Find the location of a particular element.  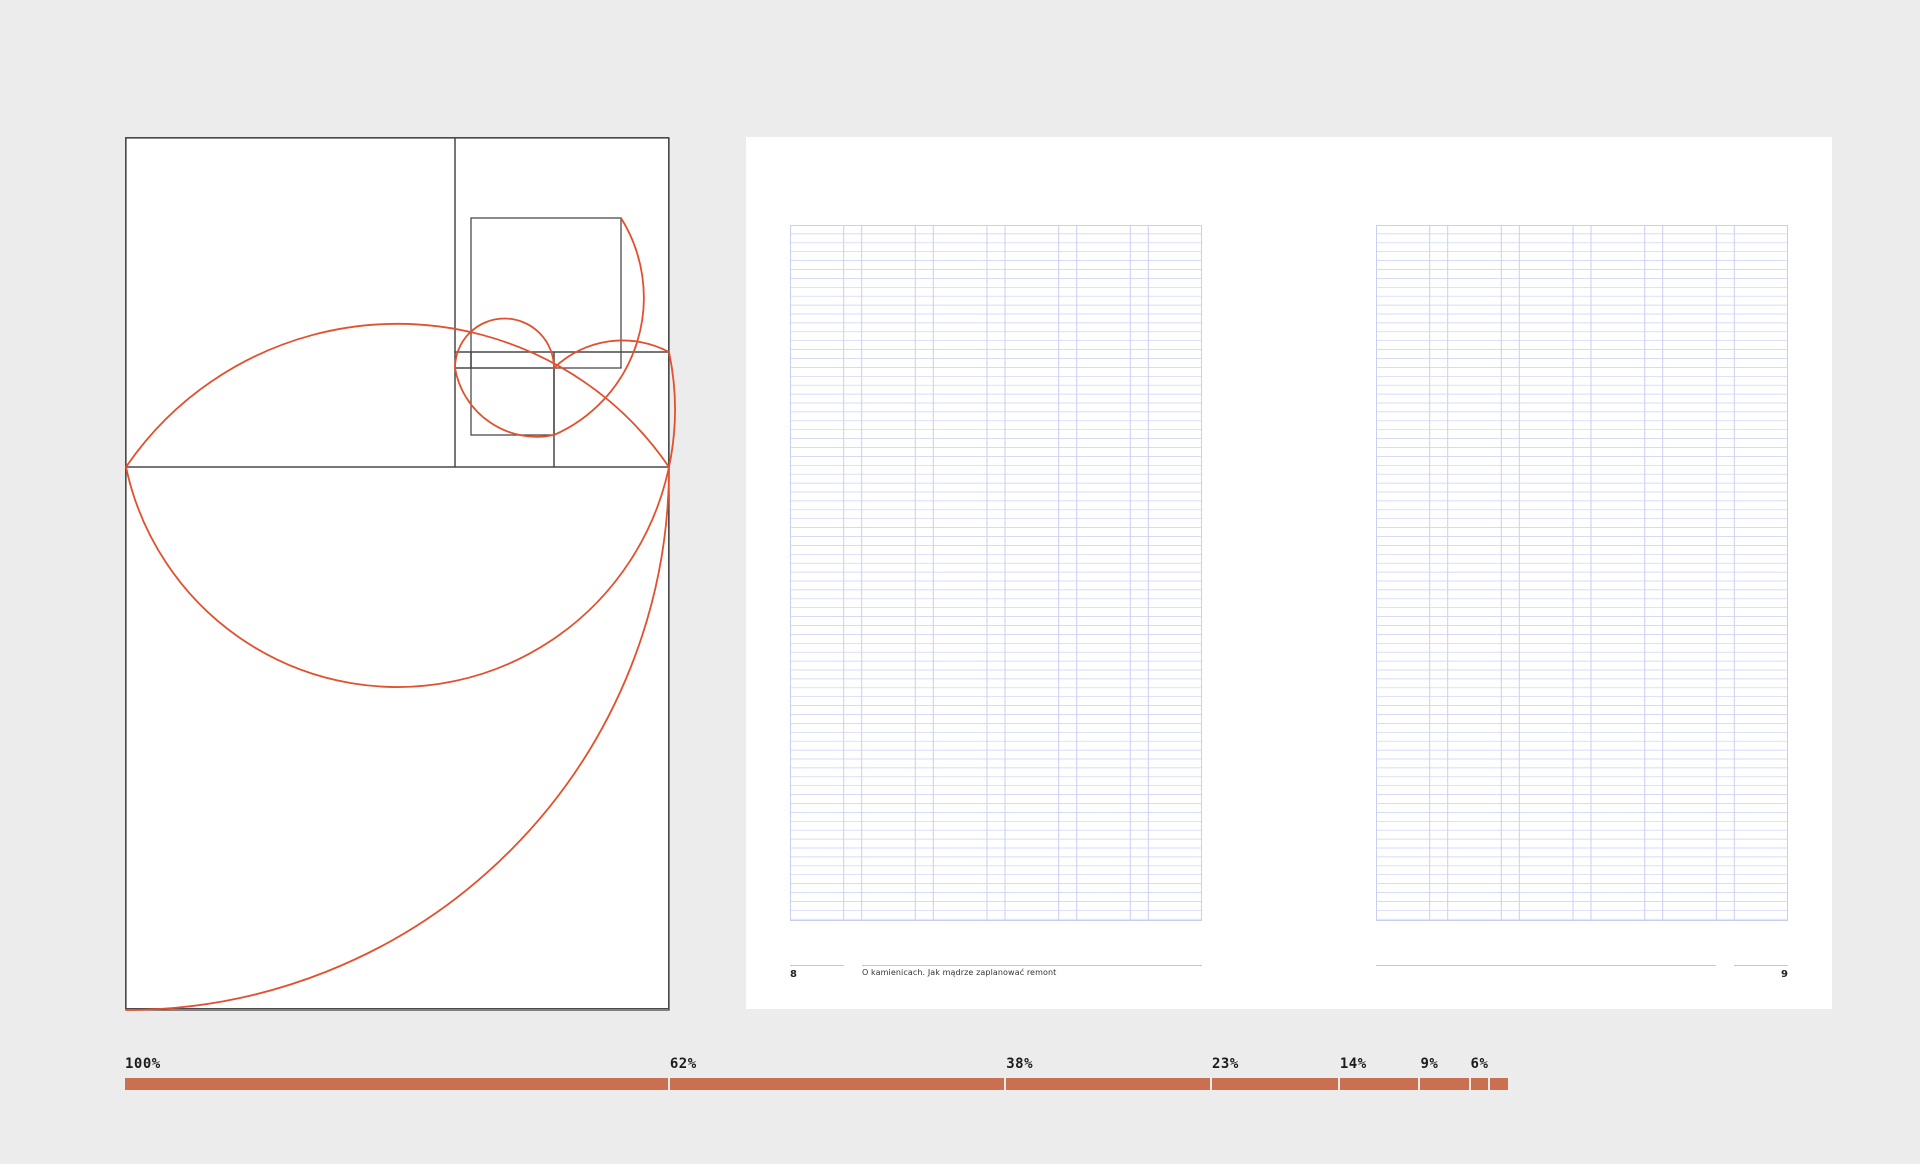

left-page-number: 8 is located at coordinates (793, 974).